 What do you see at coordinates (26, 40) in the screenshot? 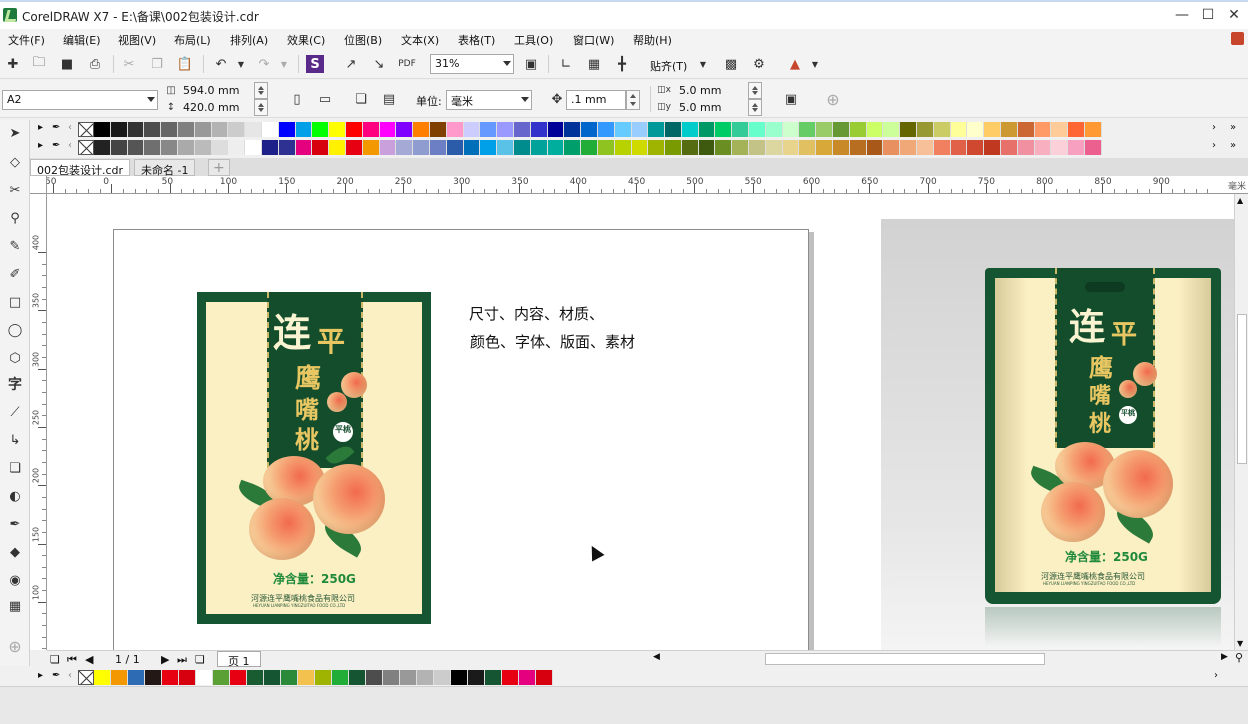
I see `menu-file: 文件(F)` at bounding box center [26, 40].